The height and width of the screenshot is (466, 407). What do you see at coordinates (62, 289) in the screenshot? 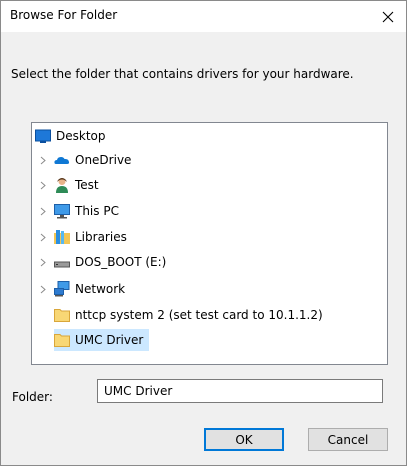
I see `network-icon` at bounding box center [62, 289].